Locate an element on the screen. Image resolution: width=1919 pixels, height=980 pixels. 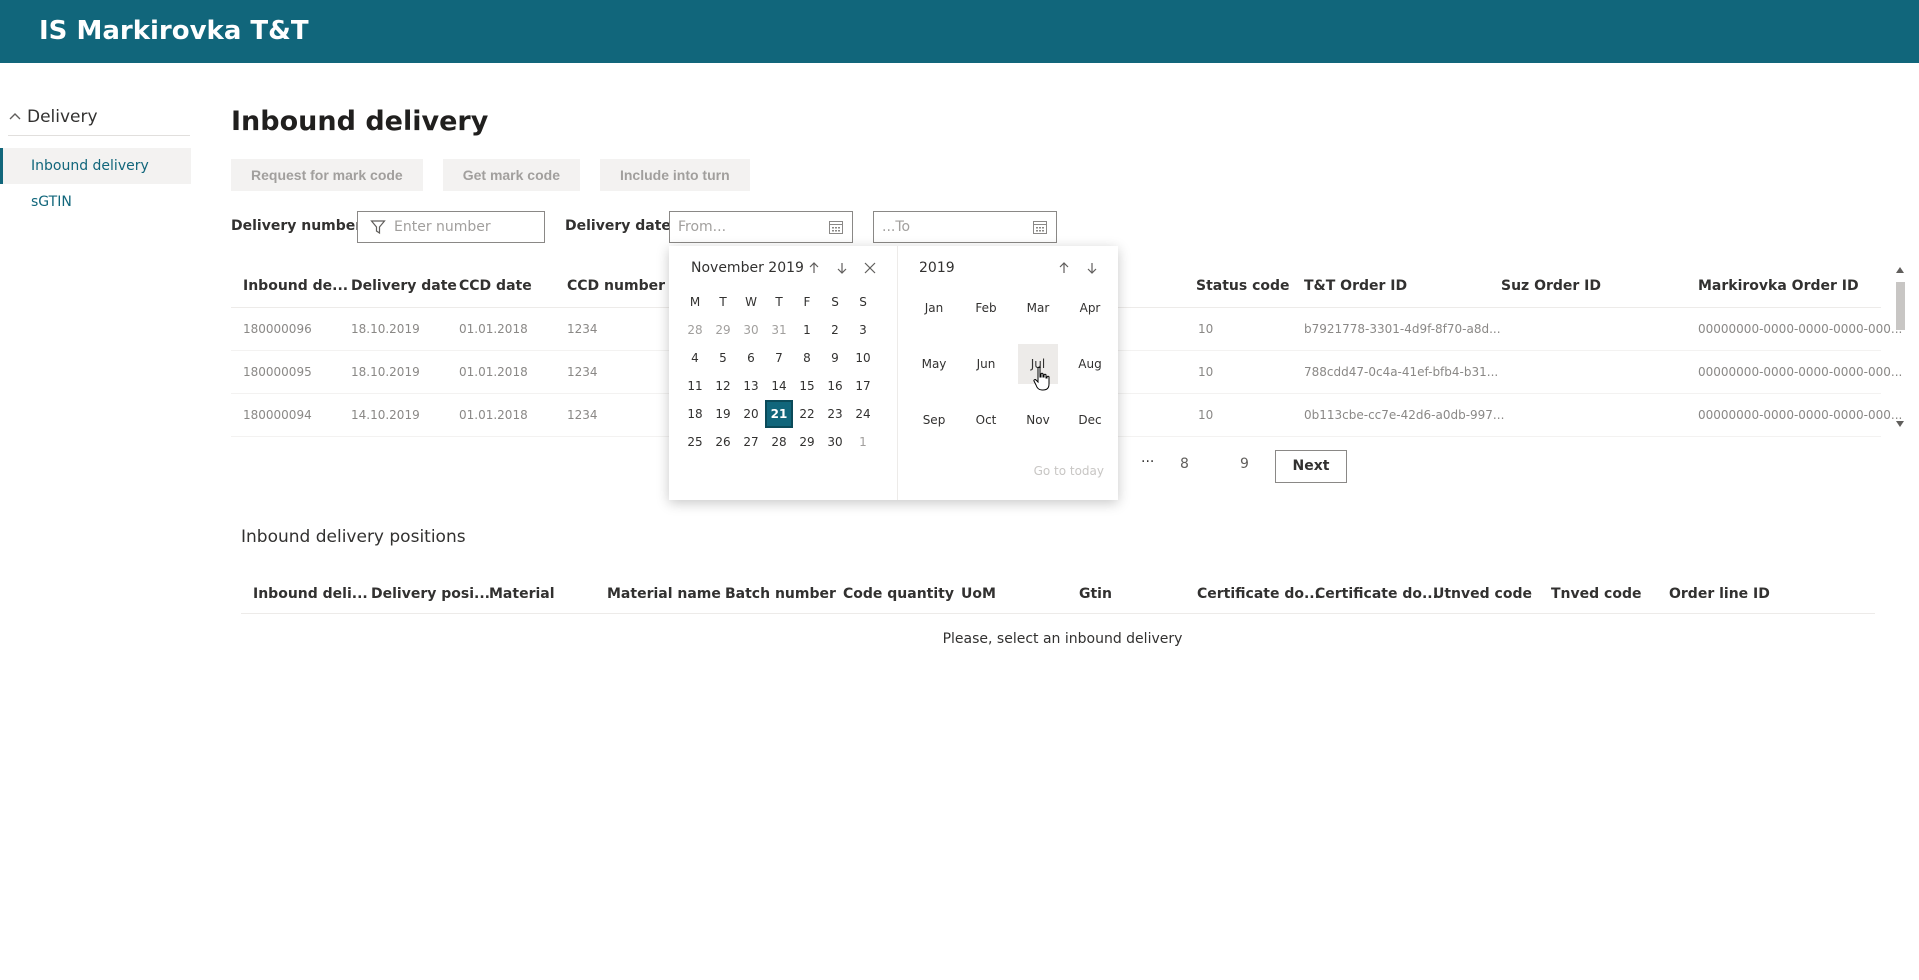
date-to-input: ...To is located at coordinates (965, 227).